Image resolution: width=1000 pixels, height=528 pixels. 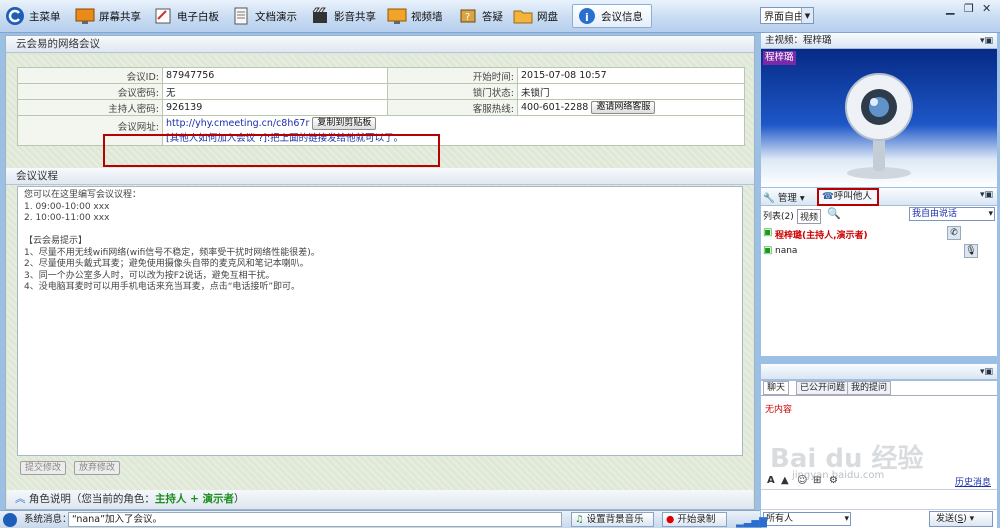 I want to click on search-icon: 🔍, so click(x=834, y=213).